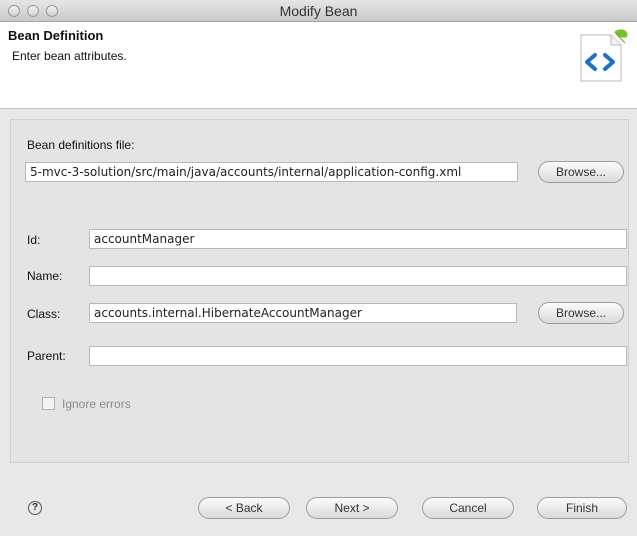 This screenshot has height=536, width=637. I want to click on bean-file-label: Bean definitions file:, so click(81, 145).